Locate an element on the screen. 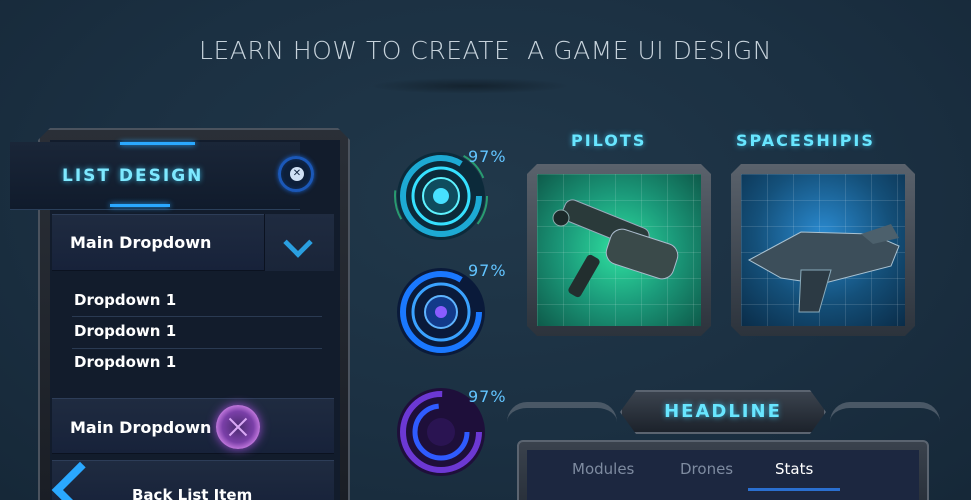  dropdown-toggle-button is located at coordinates (299, 242).